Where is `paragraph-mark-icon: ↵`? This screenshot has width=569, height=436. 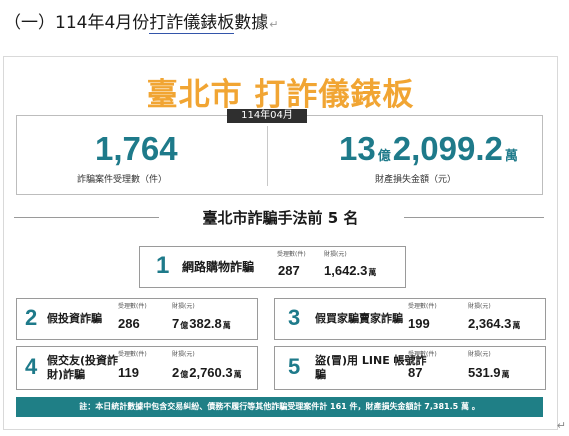 paragraph-mark-icon: ↵ is located at coordinates (274, 24).